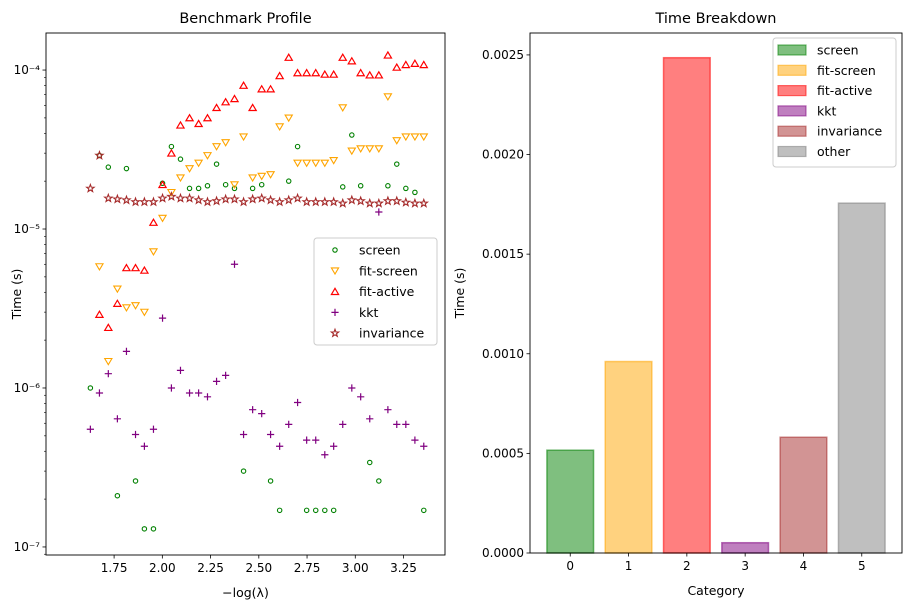 The height and width of the screenshot is (611, 911). What do you see at coordinates (715, 19) in the screenshot?
I see `chart-title: Time Breakdown` at bounding box center [715, 19].